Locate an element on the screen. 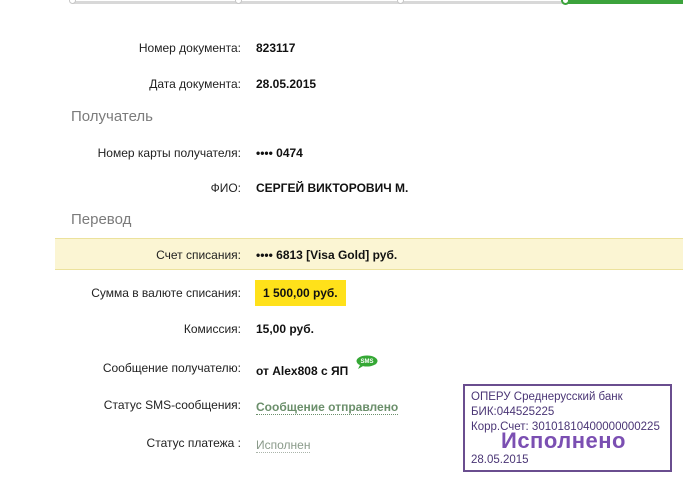  progress-track is located at coordinates (320, 2).